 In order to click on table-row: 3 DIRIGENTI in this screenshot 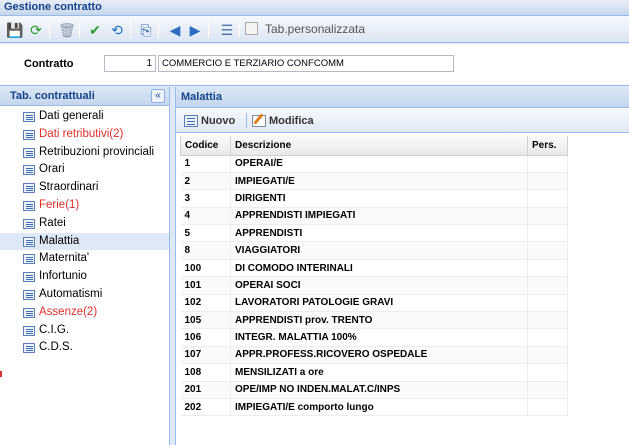, I will do `click(374, 198)`.